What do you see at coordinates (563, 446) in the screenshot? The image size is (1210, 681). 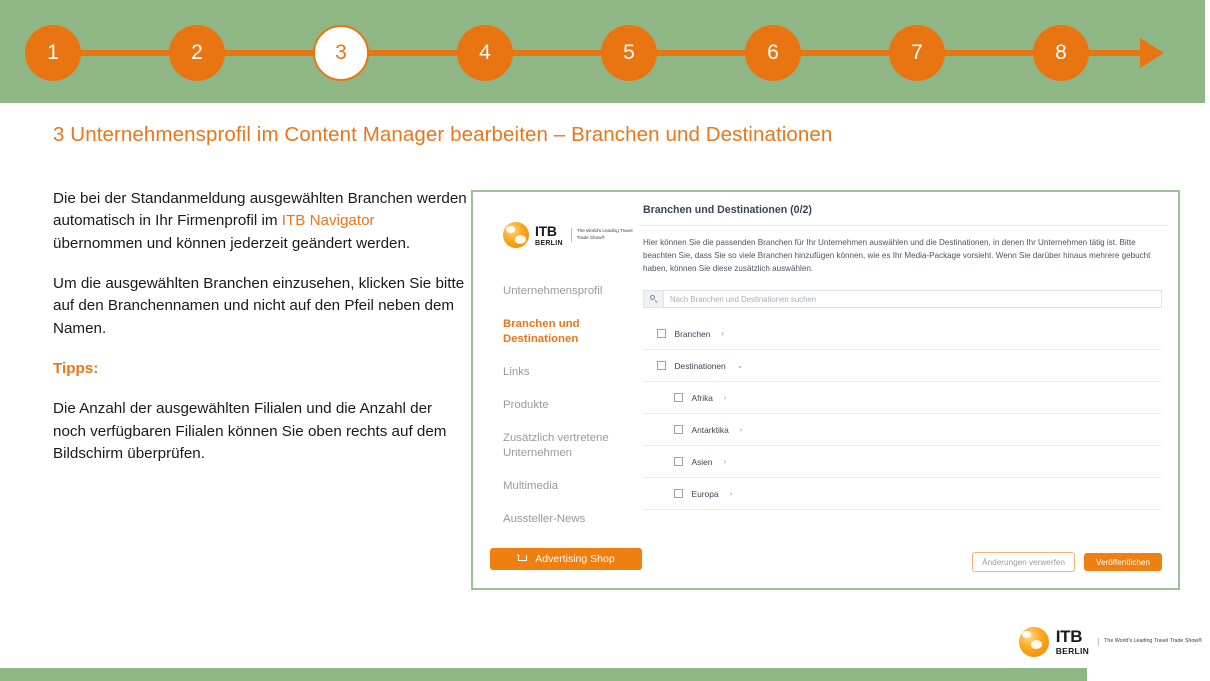 I see `sidebar-item-zusaetzlich-vertretene-unternehmen: Zusätzlich vertretene Unternehmen` at bounding box center [563, 446].